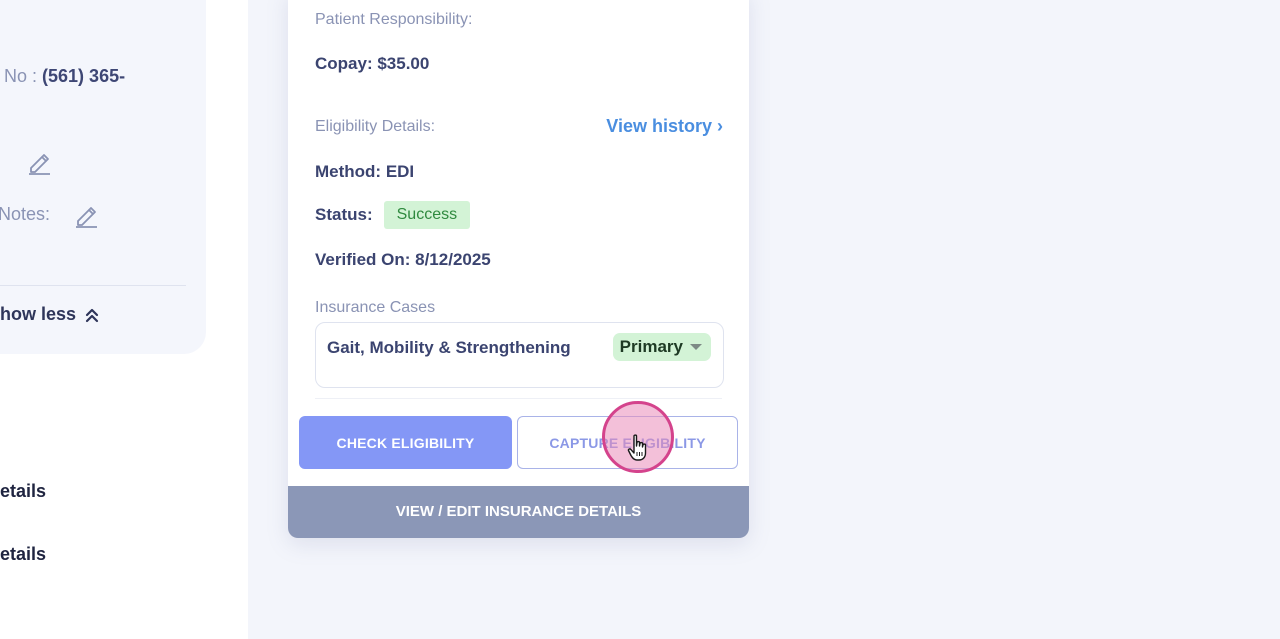 Image resolution: width=1280 pixels, height=639 pixels. I want to click on notes-label: Notes:, so click(25, 214).